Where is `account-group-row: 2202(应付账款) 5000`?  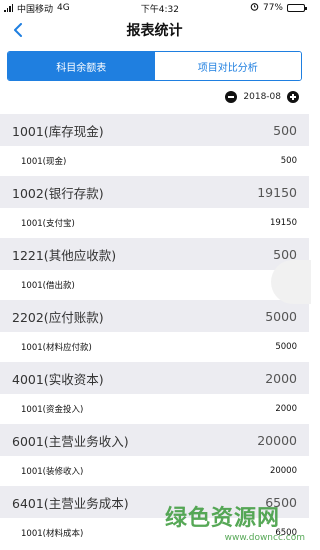 account-group-row: 2202(应付账款) 5000 is located at coordinates (154, 316).